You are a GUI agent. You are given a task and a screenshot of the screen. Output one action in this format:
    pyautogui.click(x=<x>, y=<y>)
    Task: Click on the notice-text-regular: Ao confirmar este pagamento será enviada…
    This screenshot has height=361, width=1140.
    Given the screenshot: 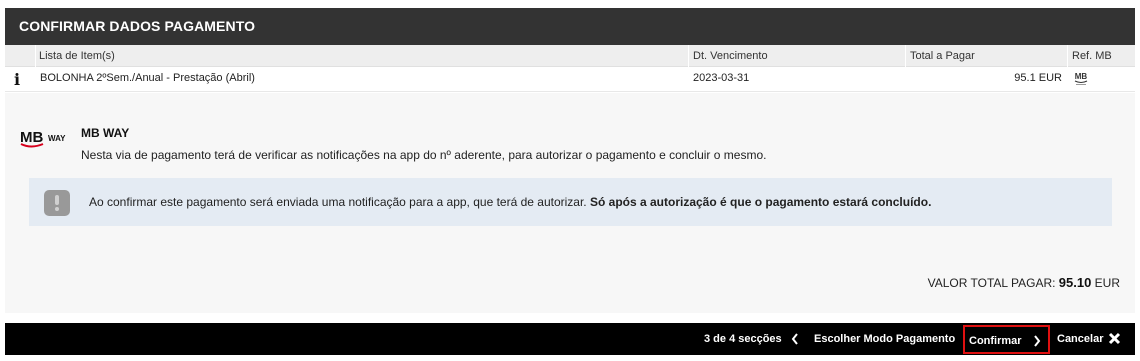 What is the action you would take?
    pyautogui.click(x=339, y=202)
    